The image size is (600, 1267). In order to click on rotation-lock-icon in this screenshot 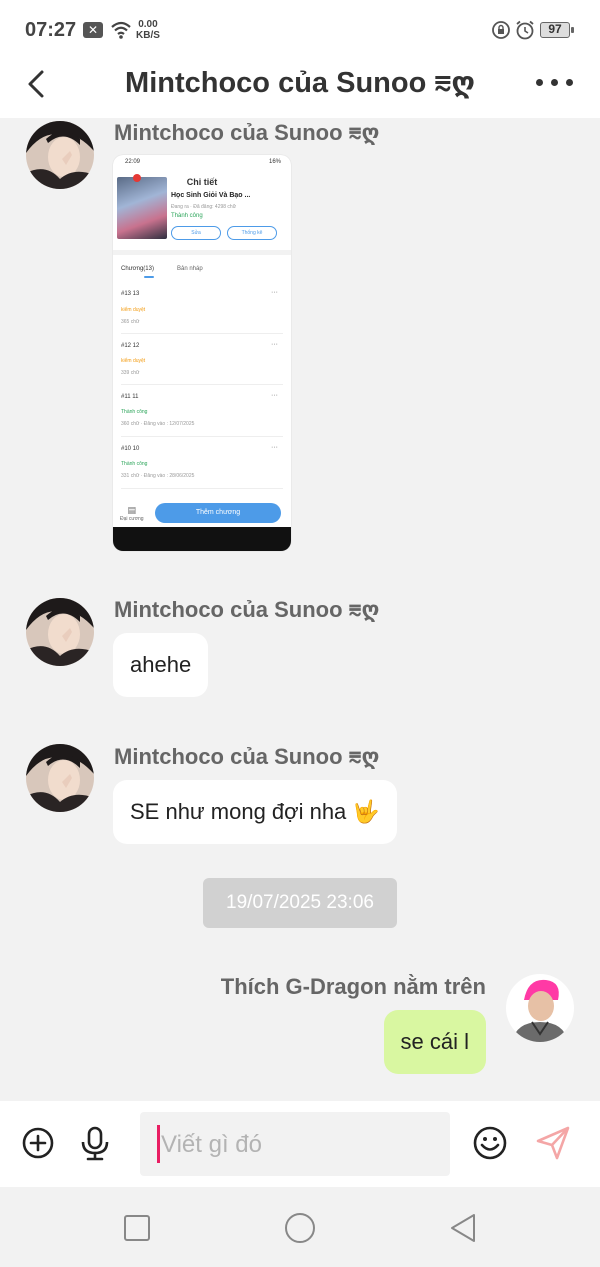, I will do `click(501, 30)`.